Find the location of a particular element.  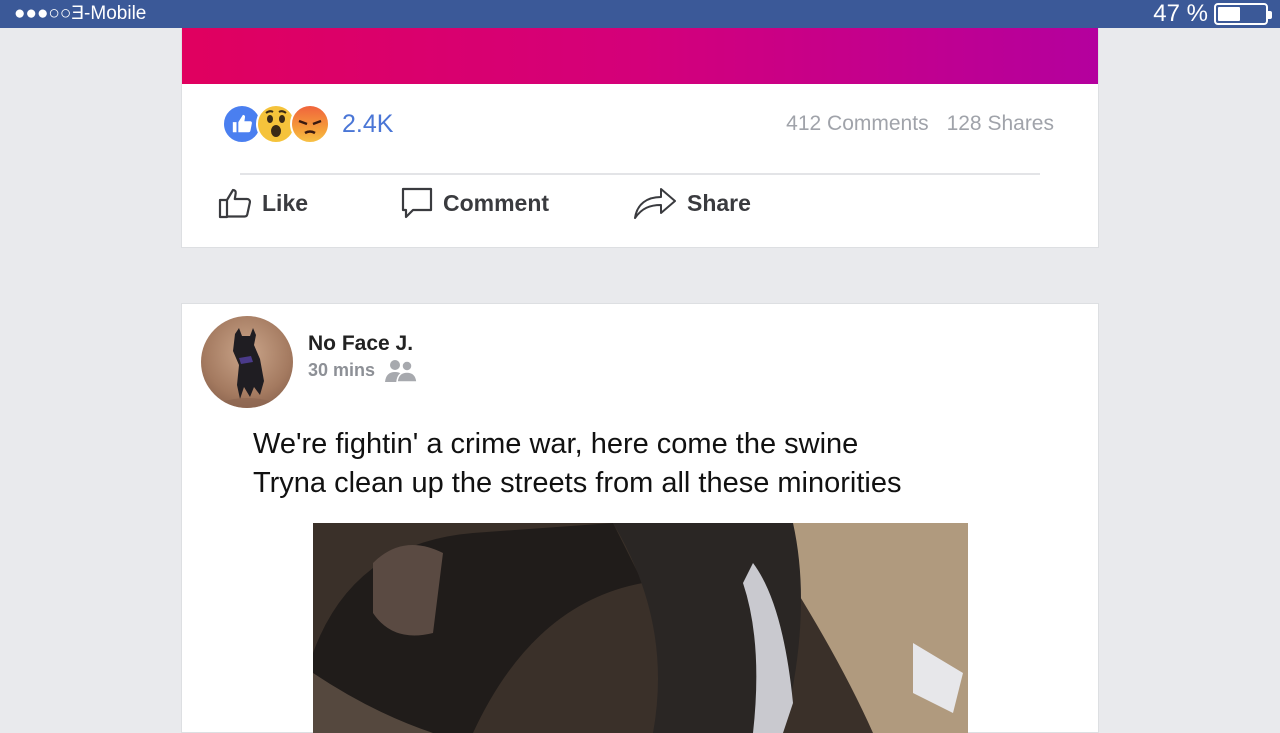

comment-icon is located at coordinates (417, 203).